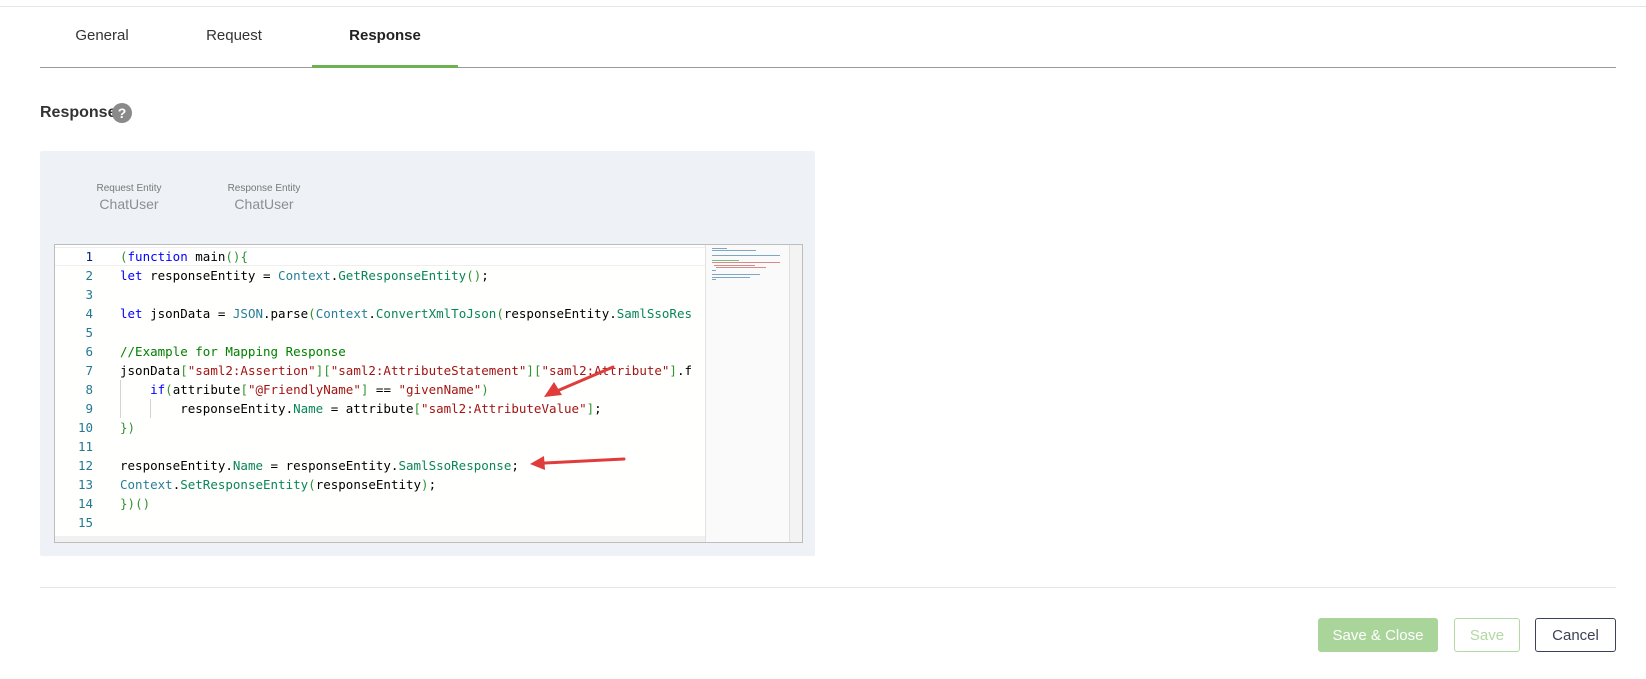  Describe the element at coordinates (89, 408) in the screenshot. I see `line-number: 9` at that location.